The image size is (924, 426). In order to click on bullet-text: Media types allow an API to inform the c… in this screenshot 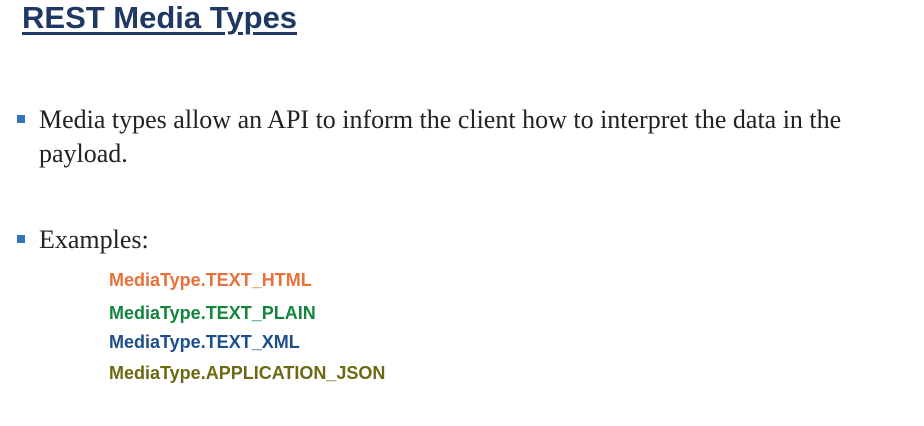, I will do `click(440, 136)`.